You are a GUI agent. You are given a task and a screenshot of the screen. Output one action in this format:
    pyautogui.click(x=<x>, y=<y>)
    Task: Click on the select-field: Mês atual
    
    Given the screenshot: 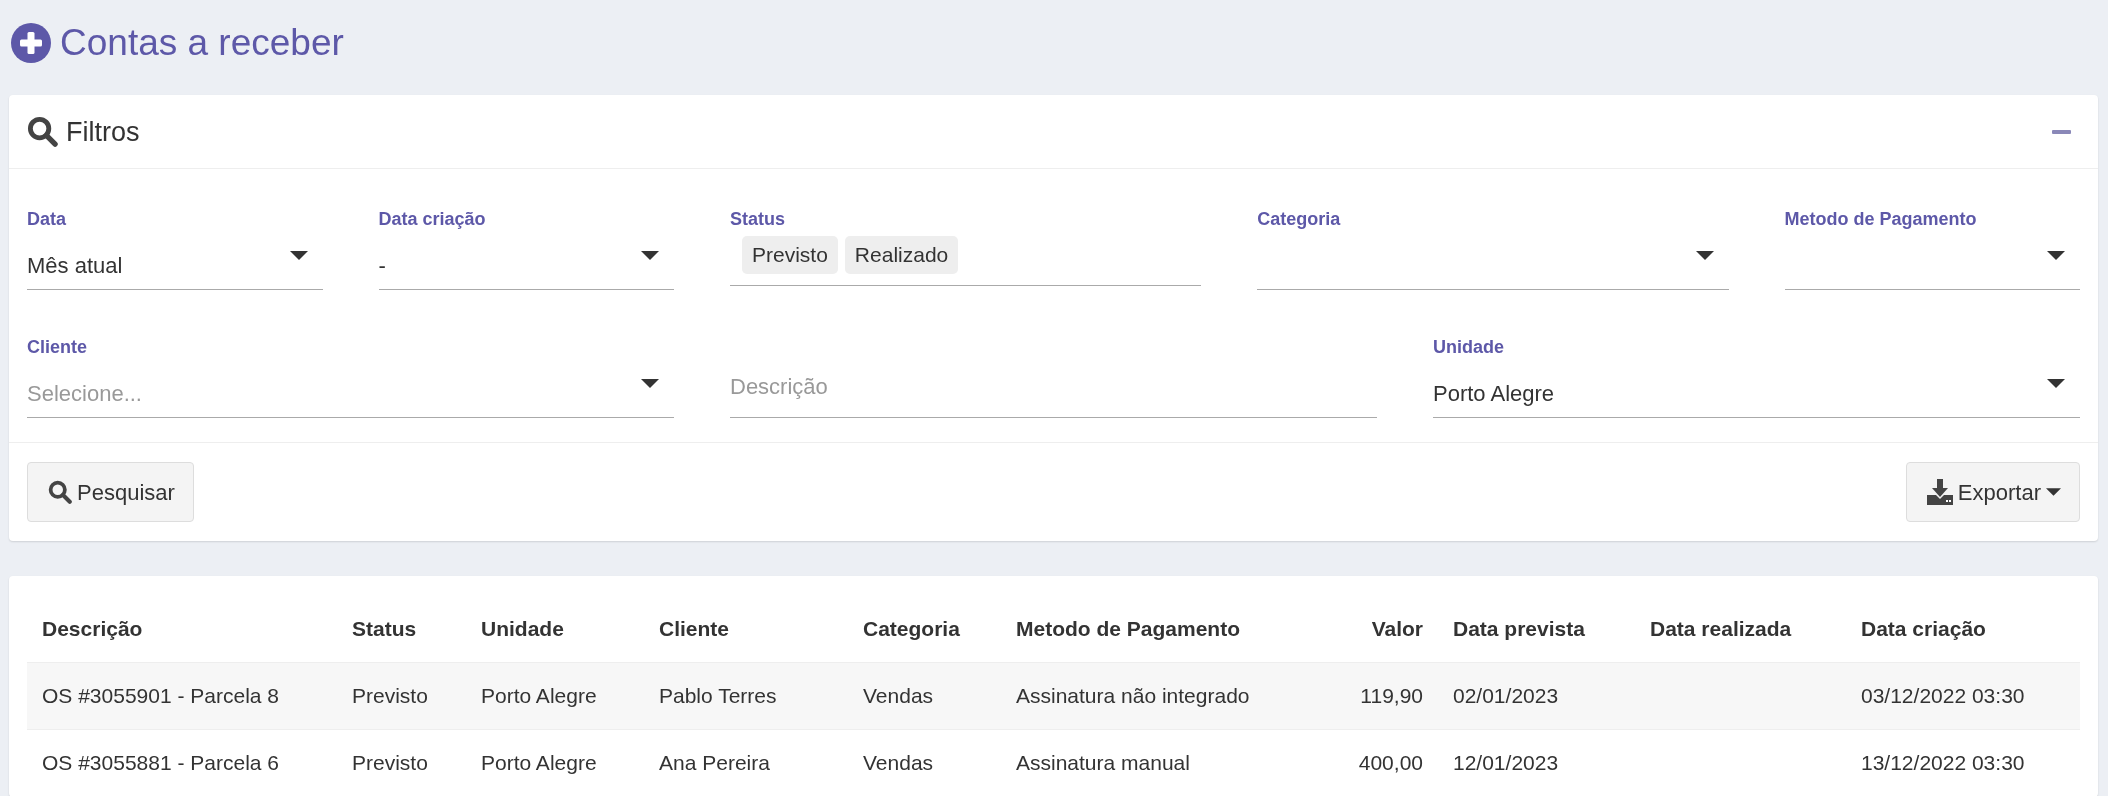 What is the action you would take?
    pyautogui.click(x=175, y=263)
    